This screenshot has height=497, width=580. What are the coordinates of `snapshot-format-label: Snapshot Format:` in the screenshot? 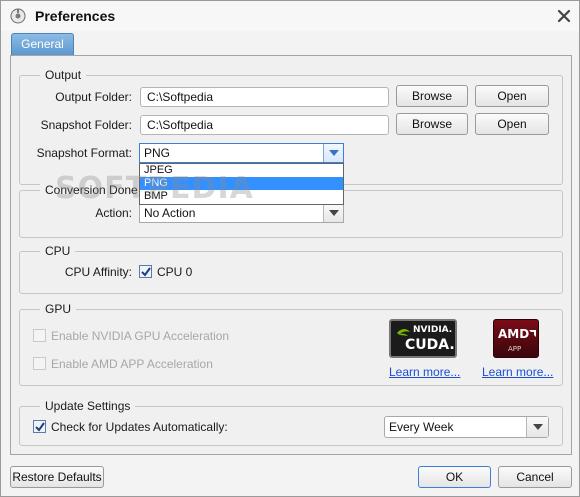 It's located at (84, 153).